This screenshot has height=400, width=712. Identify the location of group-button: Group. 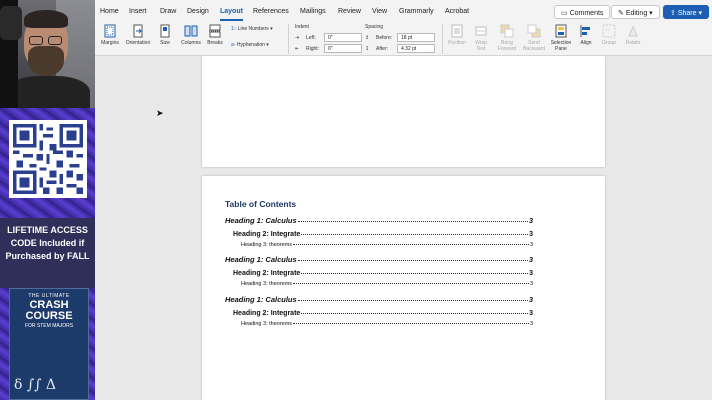
(609, 35).